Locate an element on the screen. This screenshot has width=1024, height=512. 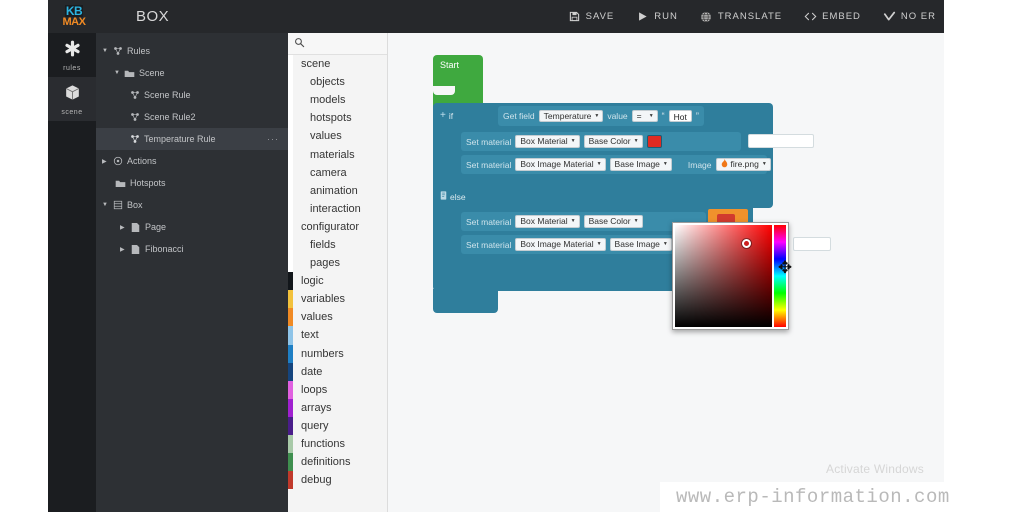
toolbox-category-arrays: arrays is located at coordinates (337, 407).